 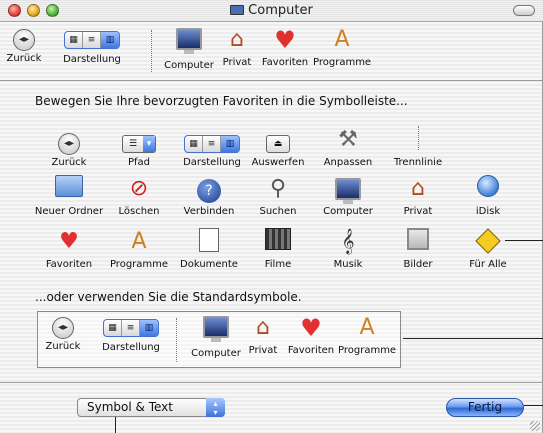 I want to click on toolbar-view-button: ▦ ≡ ▥ Darstellung, so click(x=92, y=48).